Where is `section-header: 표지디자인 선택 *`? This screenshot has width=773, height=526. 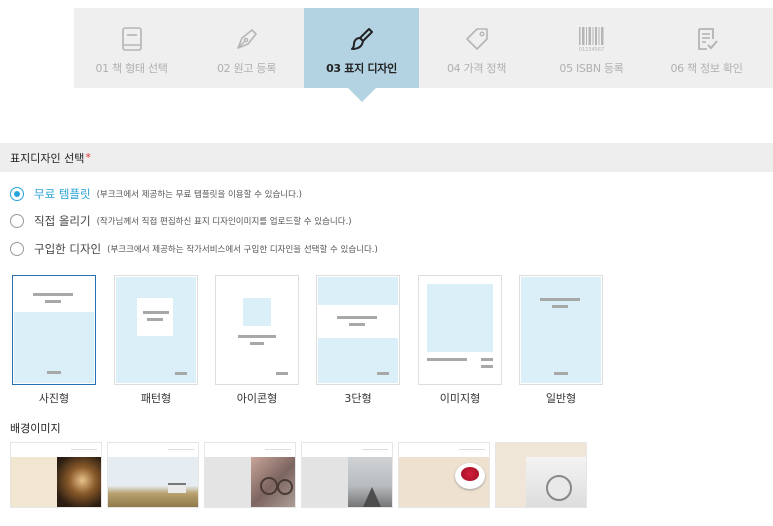 section-header: 표지디자인 선택 * is located at coordinates (386, 157).